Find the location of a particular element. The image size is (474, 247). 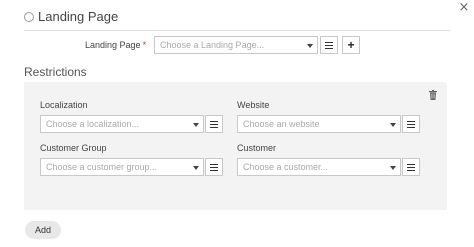

add-button: Add is located at coordinates (43, 230).